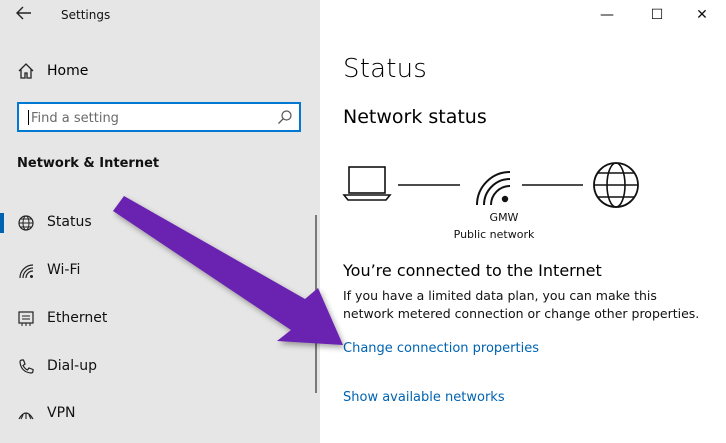 Image resolution: width=726 pixels, height=443 pixels. Describe the element at coordinates (26, 366) in the screenshot. I see `dialup-icon` at that location.